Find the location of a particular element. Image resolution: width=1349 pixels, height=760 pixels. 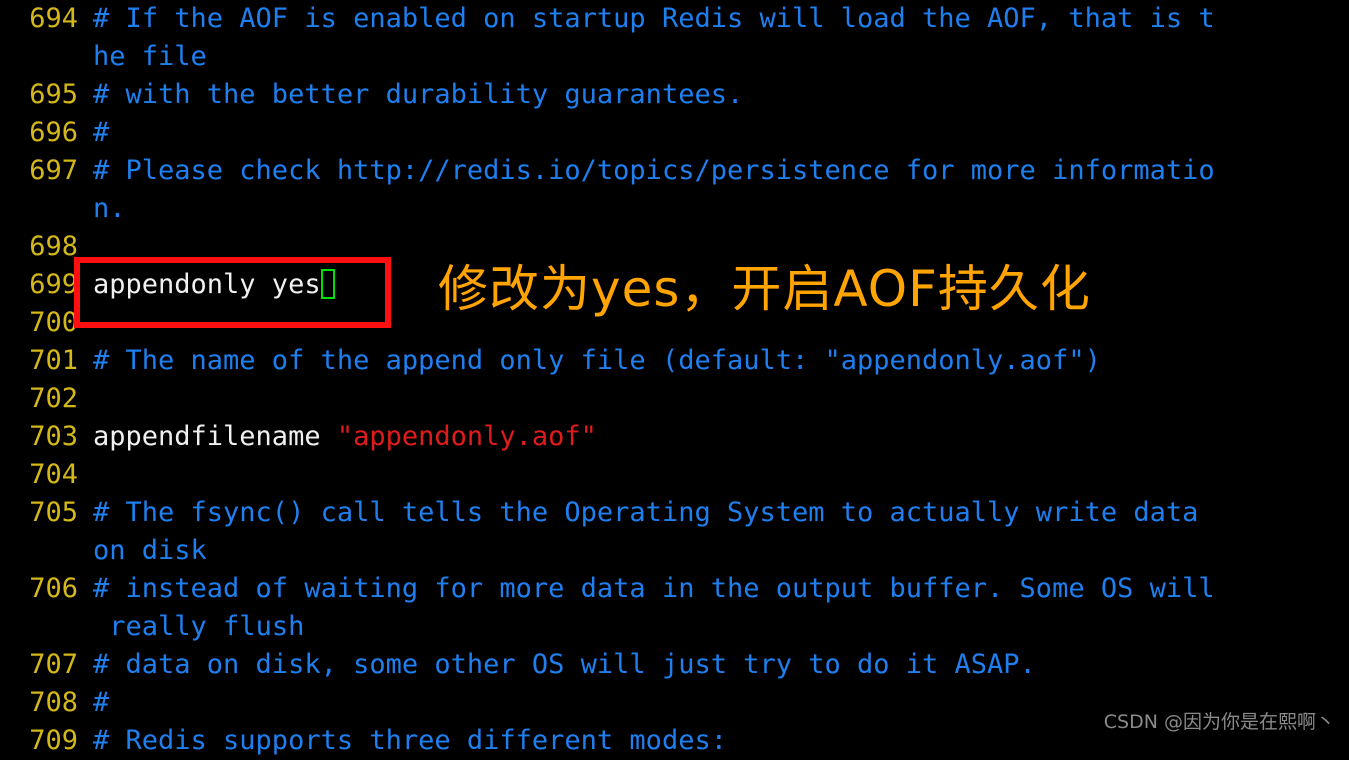

code-line-wrap: on disk is located at coordinates (674, 551).